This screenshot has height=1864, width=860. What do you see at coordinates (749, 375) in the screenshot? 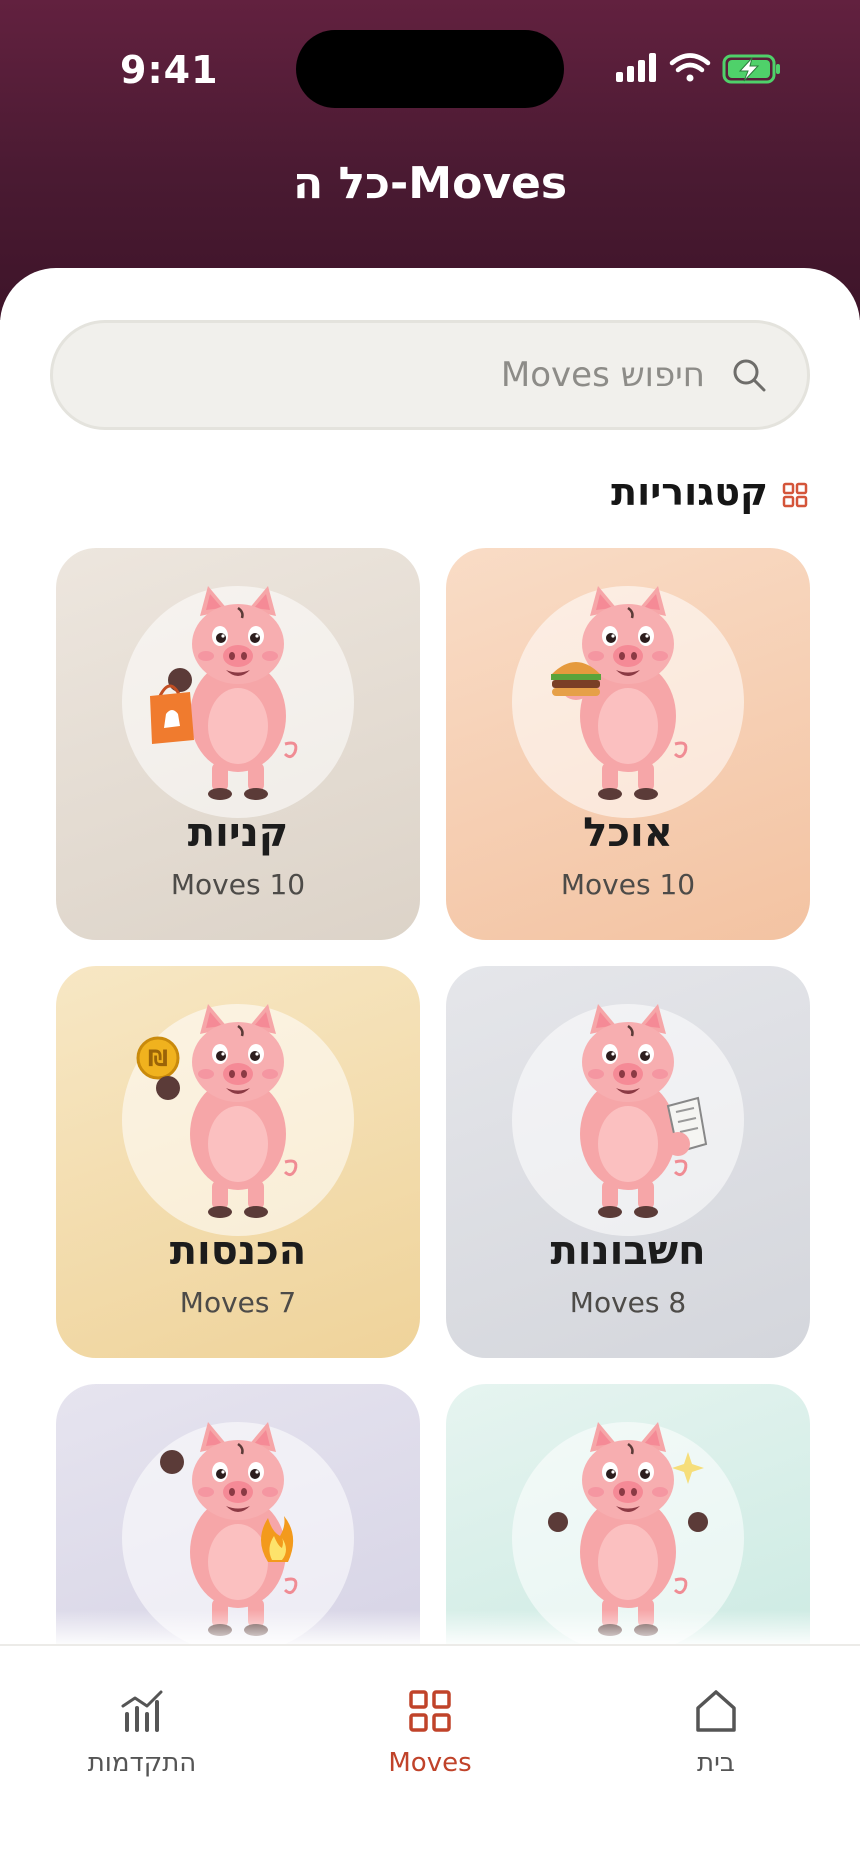
I see `search-icon` at bounding box center [749, 375].